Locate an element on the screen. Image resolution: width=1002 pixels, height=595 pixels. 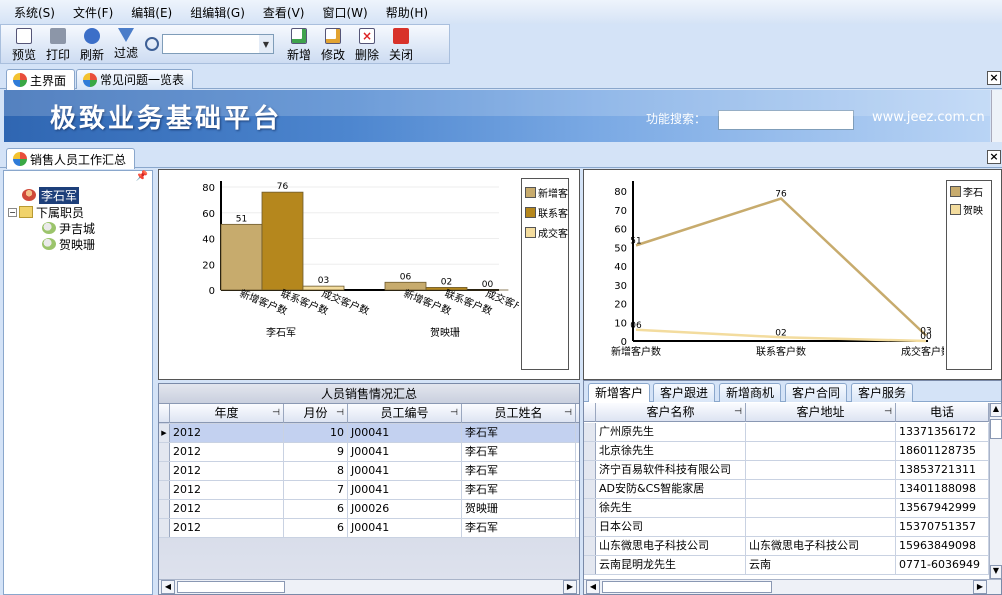
scroll-up-icon: ▲ is located at coordinates (996, 410).